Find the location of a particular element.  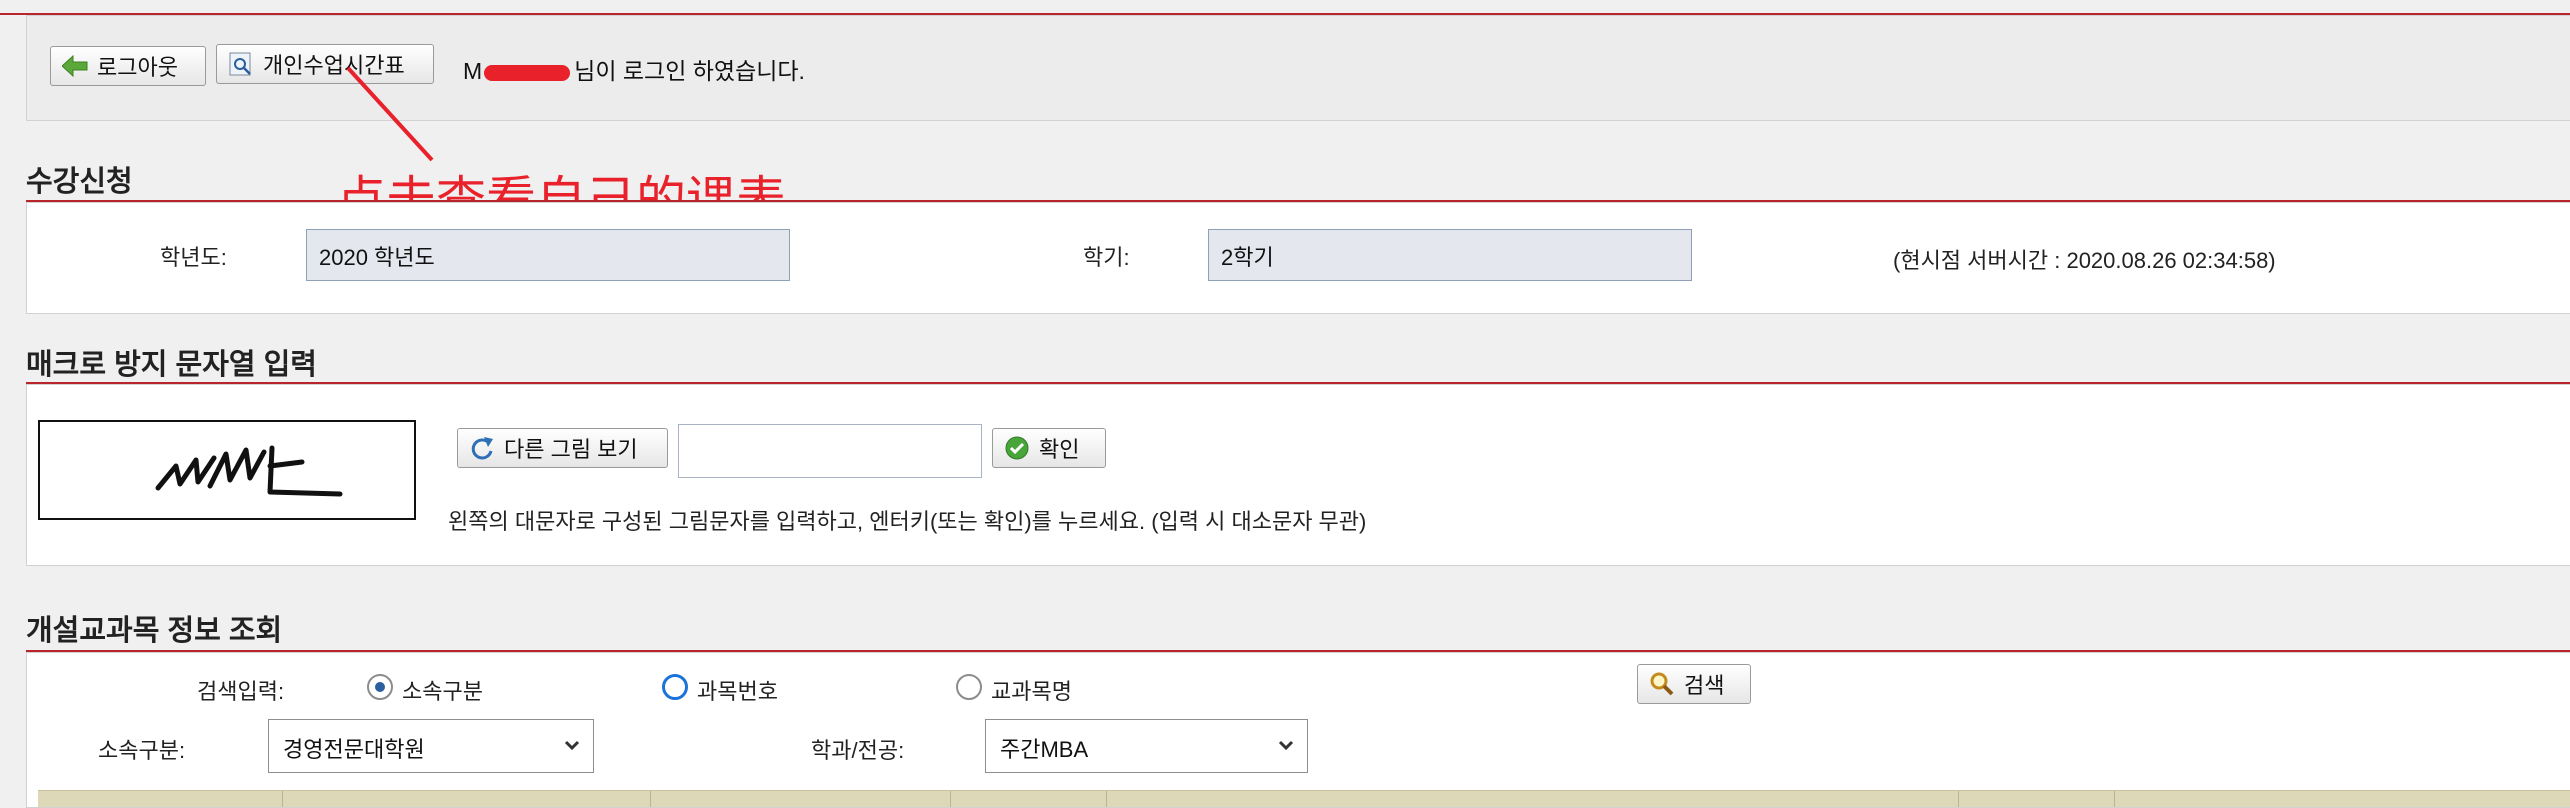

captcha-handwriting is located at coordinates (249, 471).